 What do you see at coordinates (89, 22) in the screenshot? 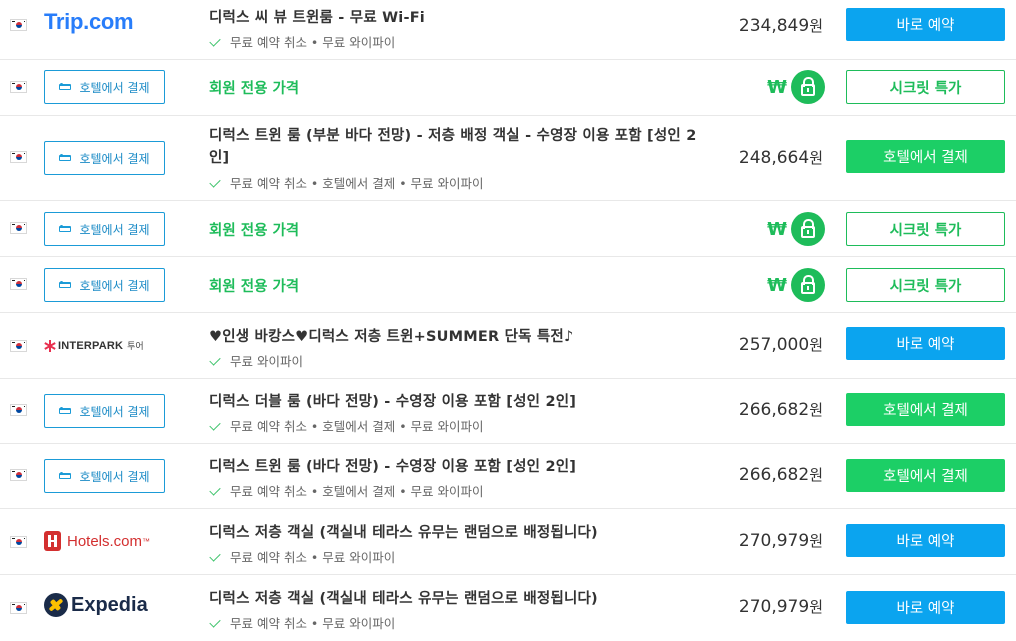
I see `trip-com-logo: Trip.com` at bounding box center [89, 22].